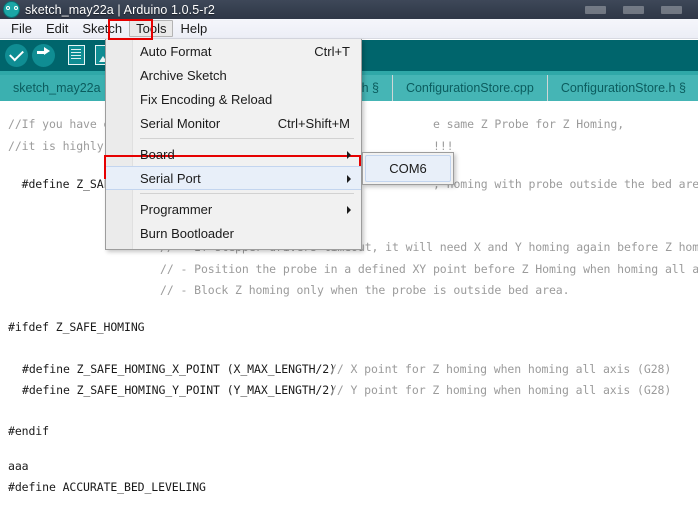 This screenshot has width=698, height=519. What do you see at coordinates (120, 9) in the screenshot?
I see `window-title: sketch_may22a | Arduino 1.0.5-r2` at bounding box center [120, 9].